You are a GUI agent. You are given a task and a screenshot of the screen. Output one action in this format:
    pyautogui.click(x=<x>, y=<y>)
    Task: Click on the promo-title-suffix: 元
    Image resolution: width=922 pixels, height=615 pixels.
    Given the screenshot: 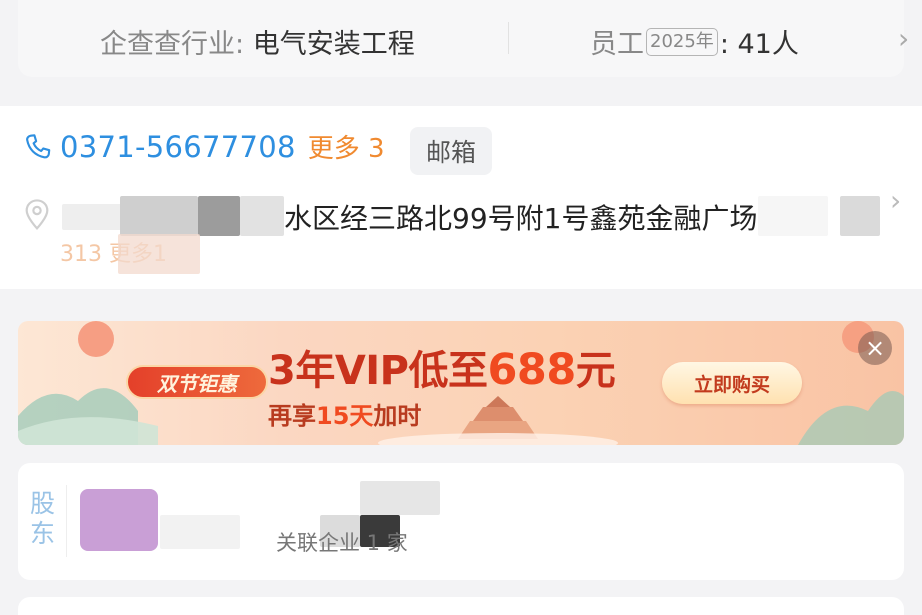 What is the action you would take?
    pyautogui.click(x=595, y=371)
    